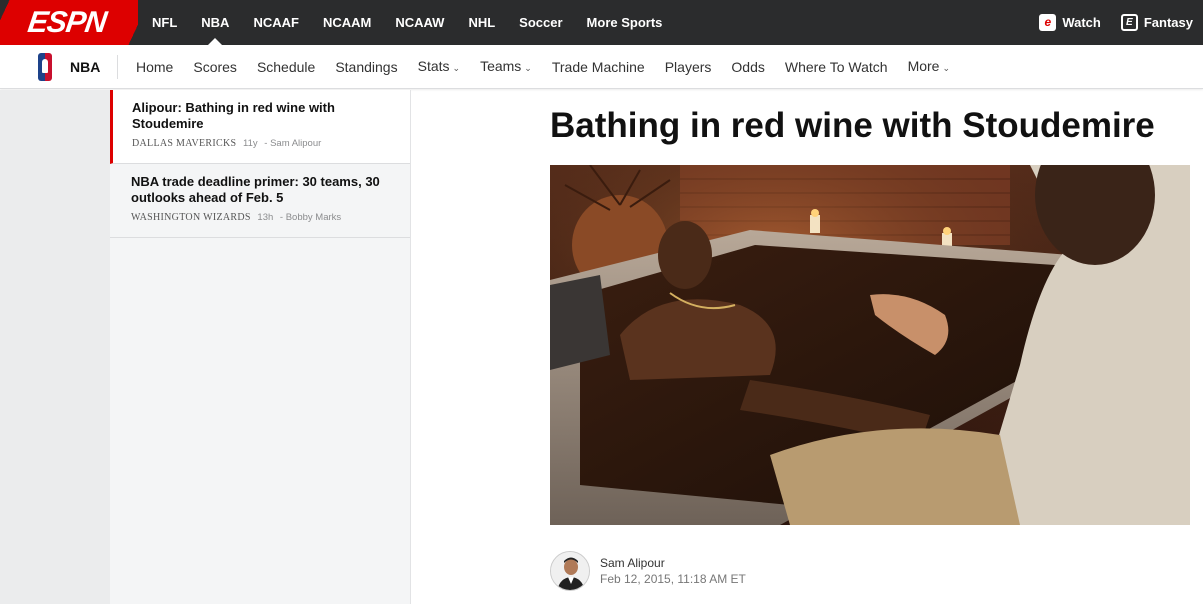 The width and height of the screenshot is (1203, 604). I want to click on subnav-teams-label: Teams, so click(501, 66).